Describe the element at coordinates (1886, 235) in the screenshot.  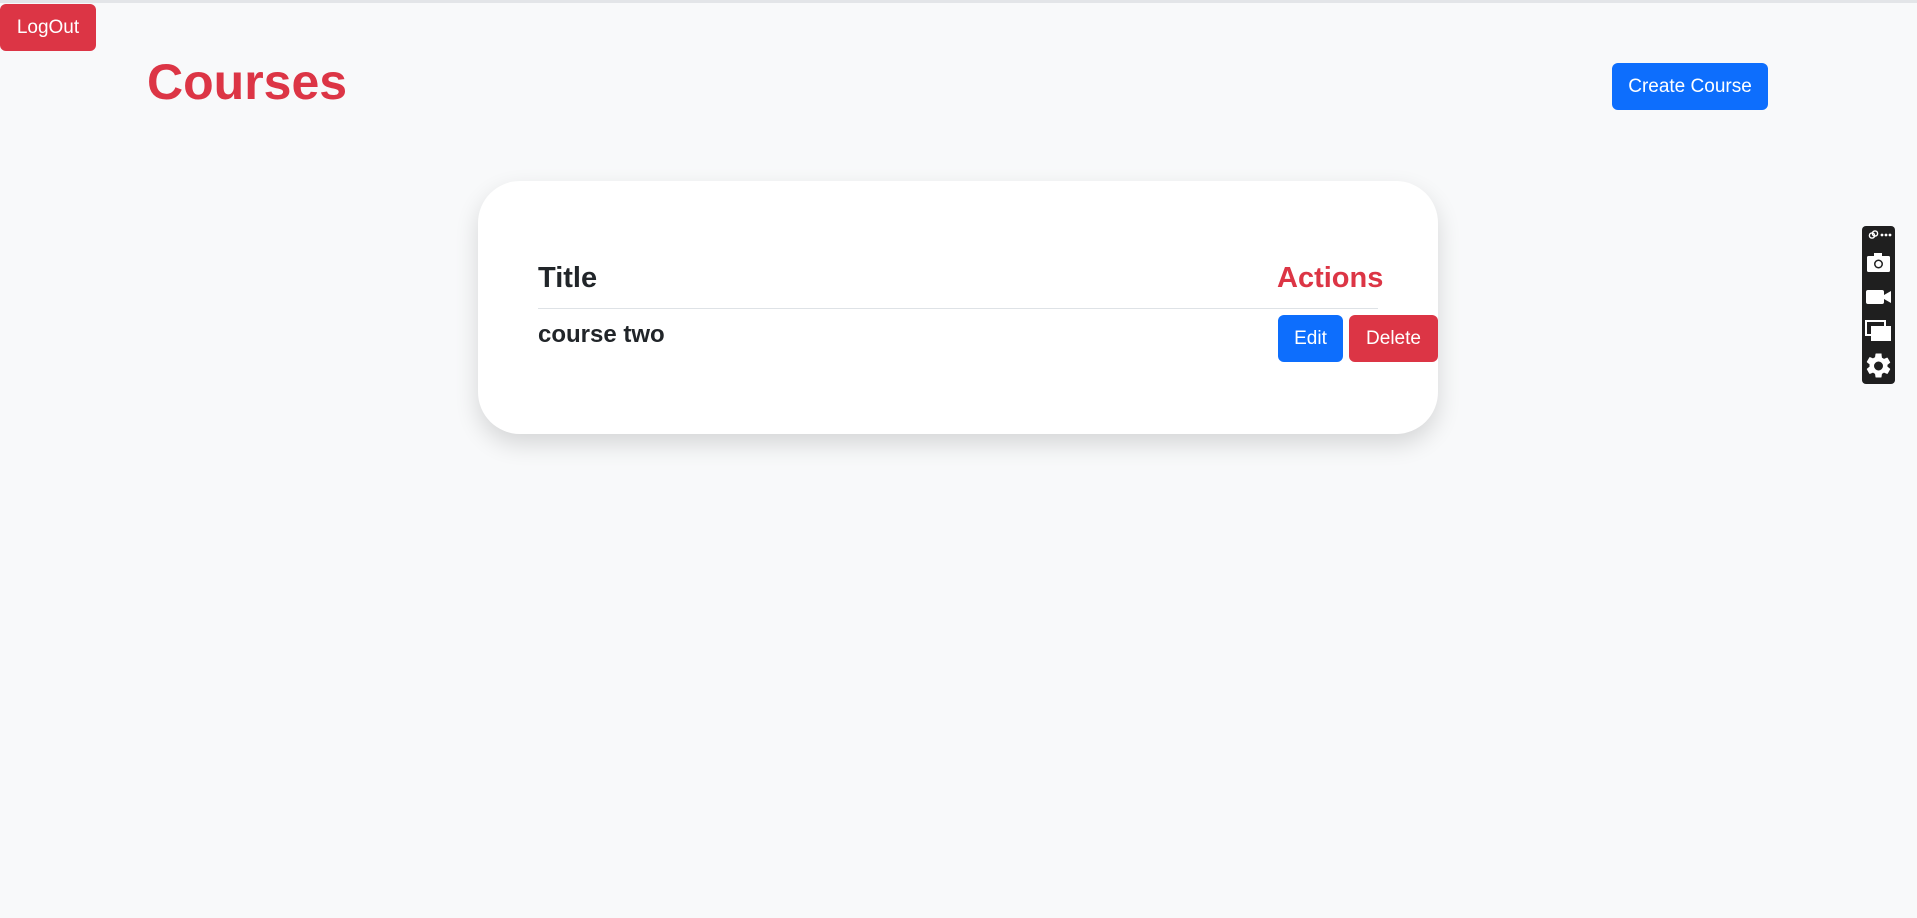
I see `more-icon` at that location.